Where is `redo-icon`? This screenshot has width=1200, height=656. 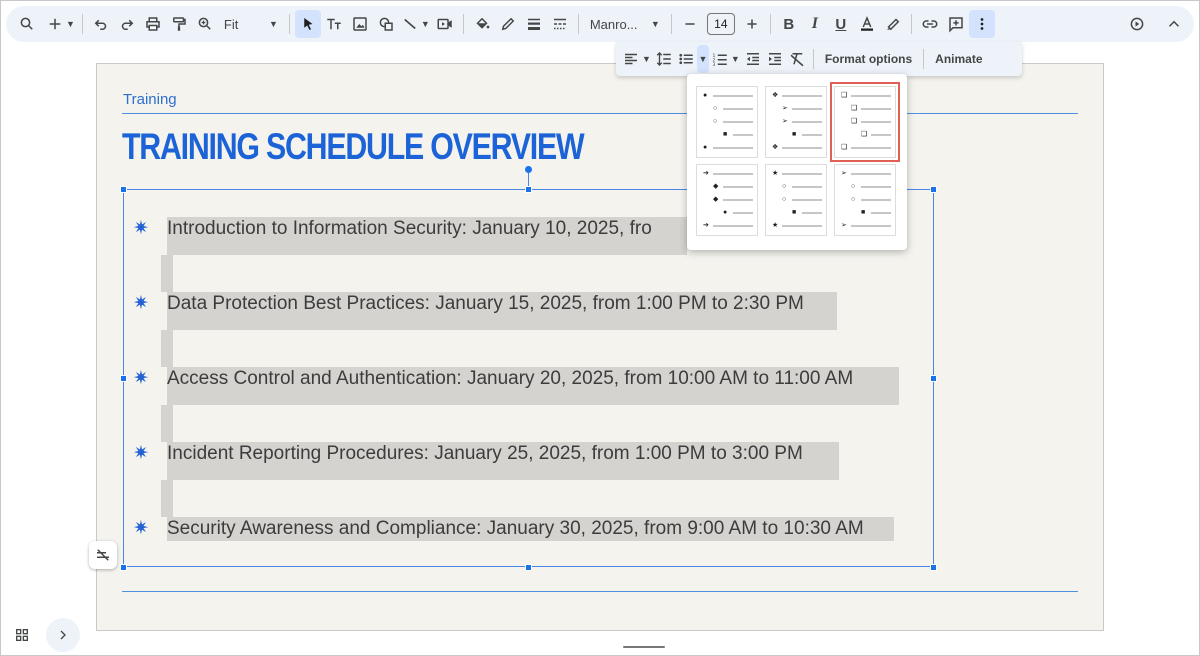 redo-icon is located at coordinates (127, 24).